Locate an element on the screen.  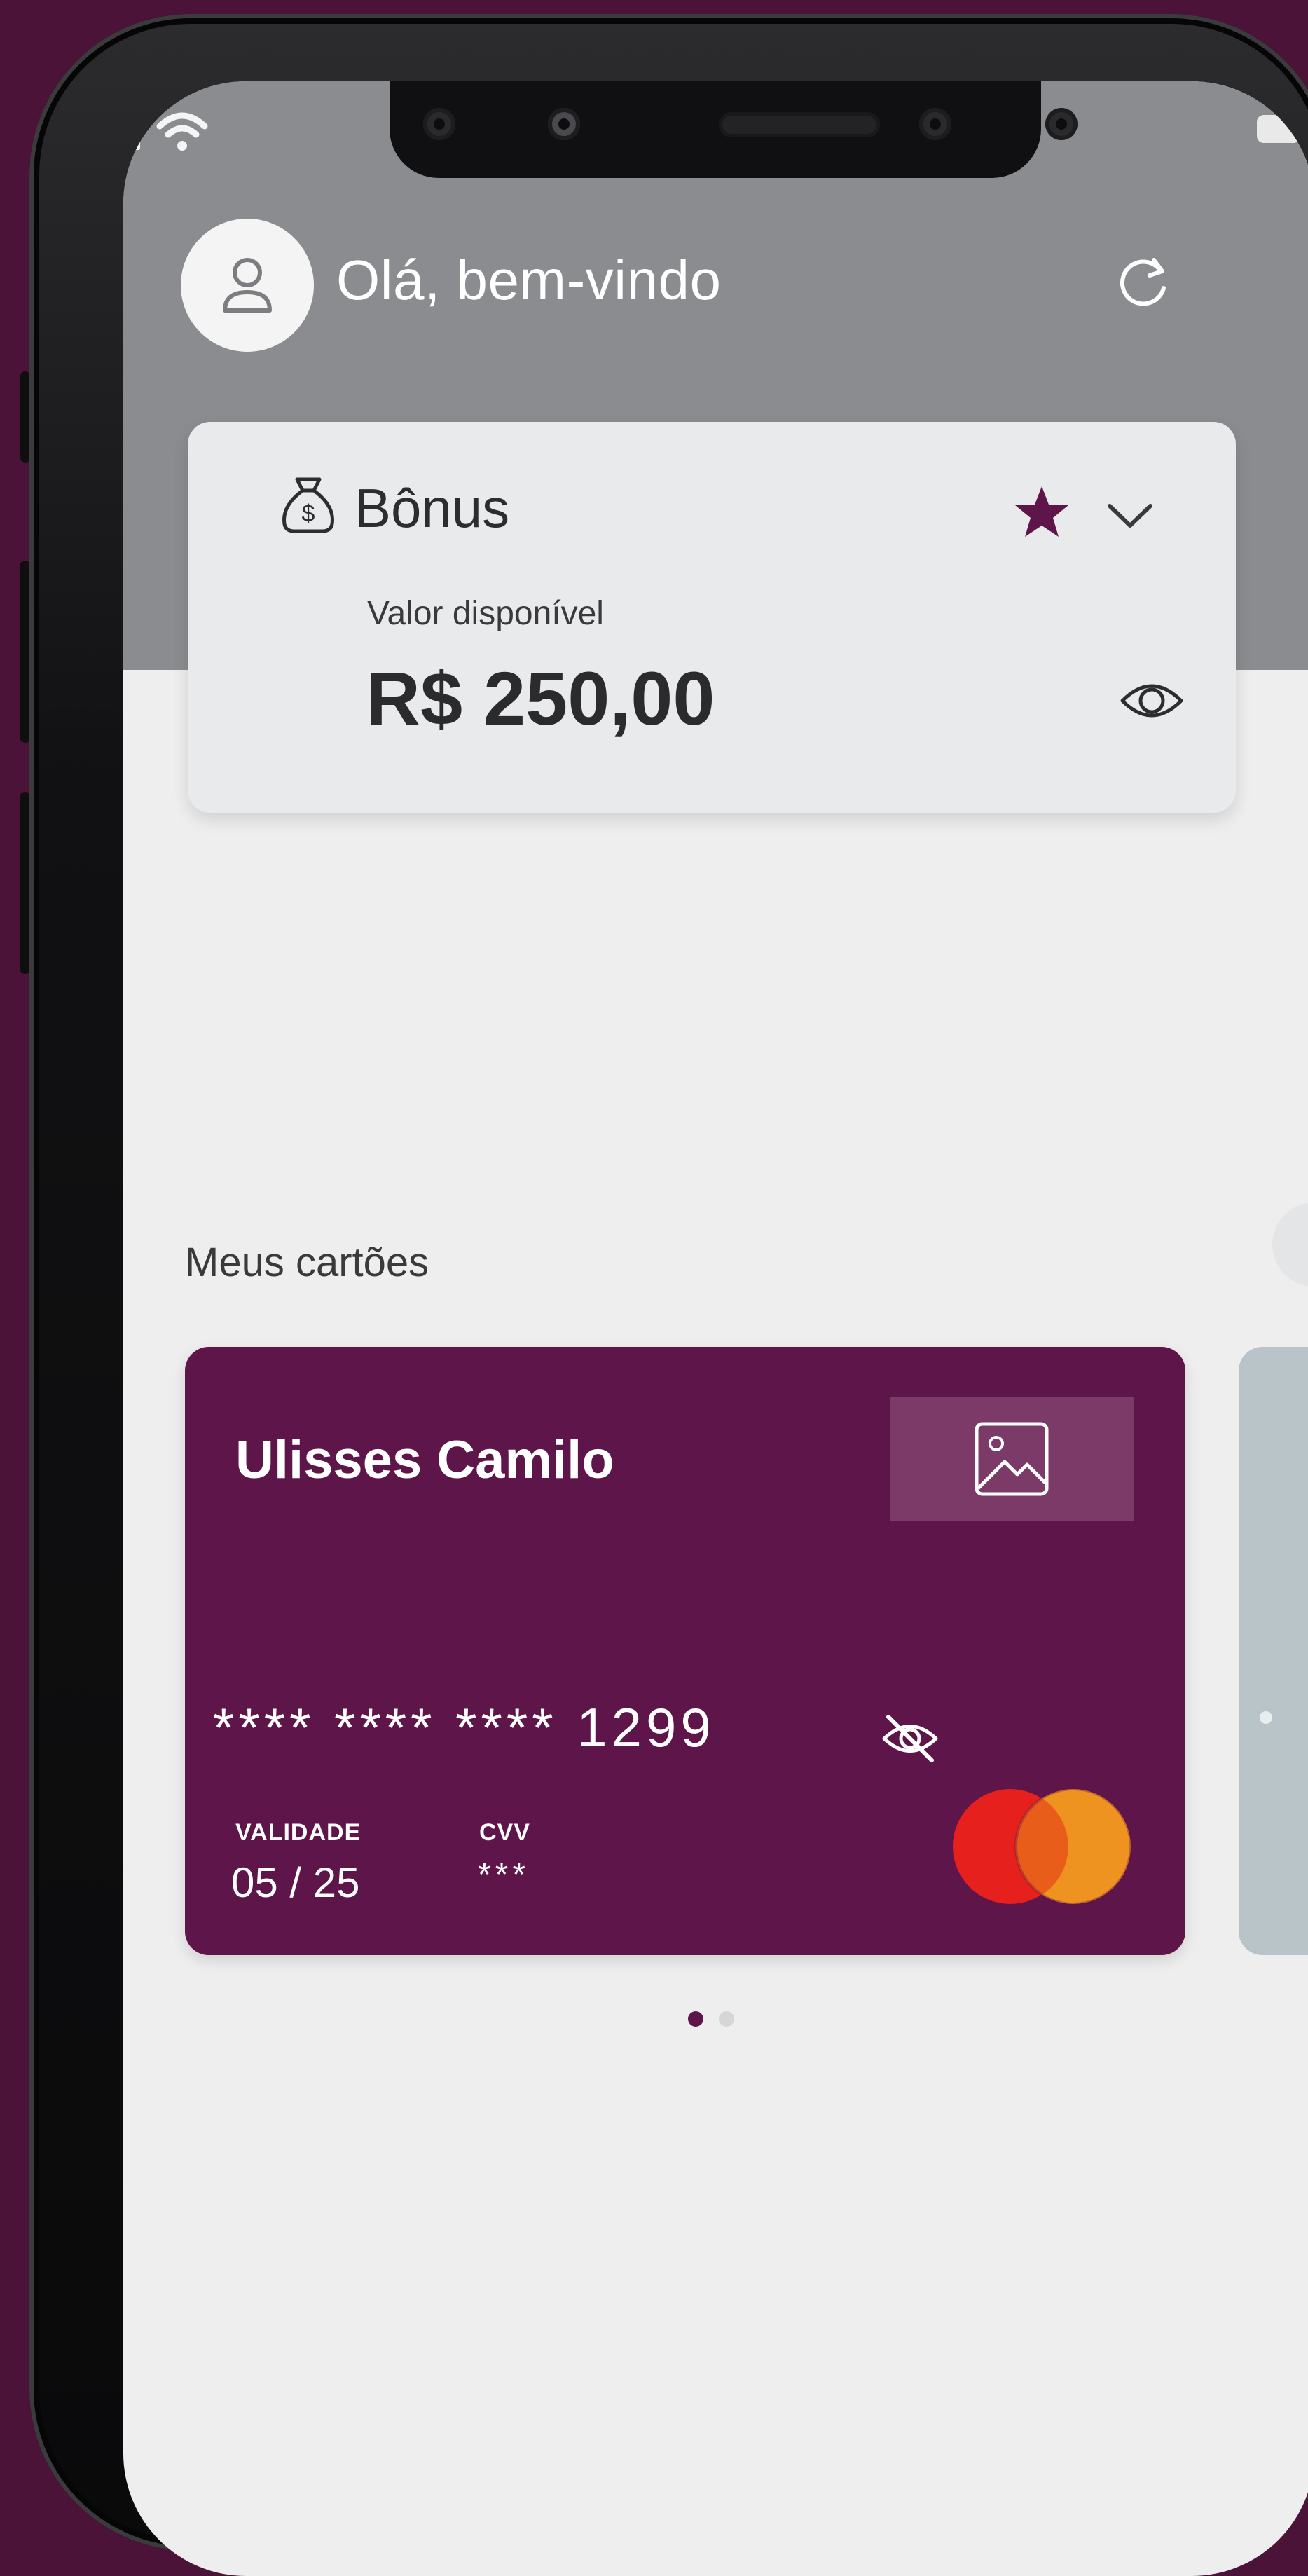
bonus-title: Bônus is located at coordinates (432, 508).